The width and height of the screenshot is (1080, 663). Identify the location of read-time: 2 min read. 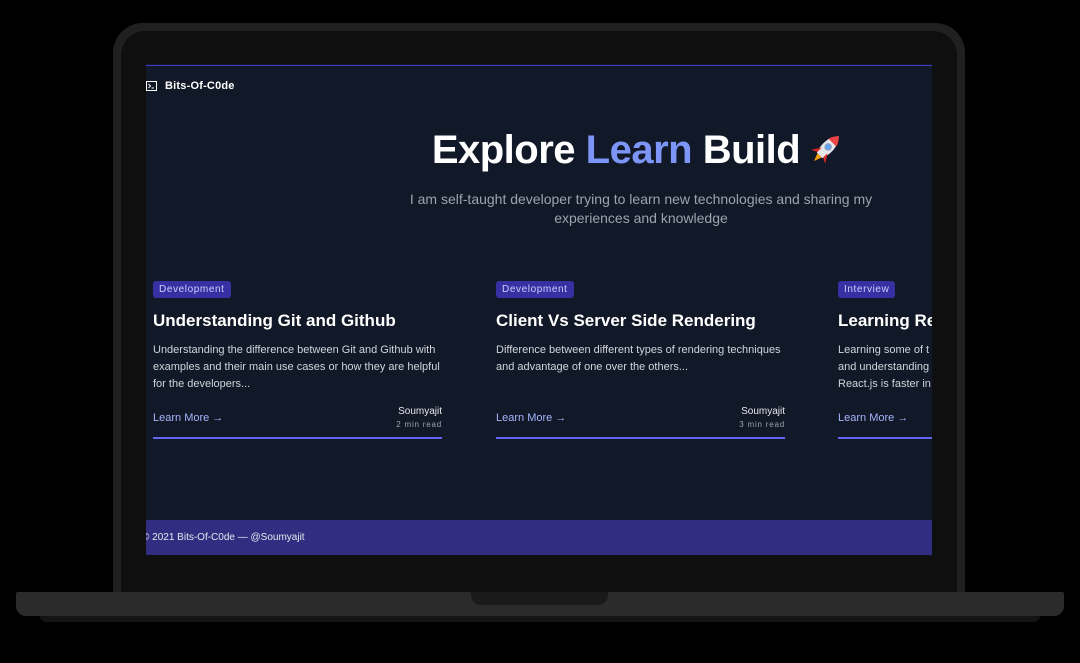
(419, 424).